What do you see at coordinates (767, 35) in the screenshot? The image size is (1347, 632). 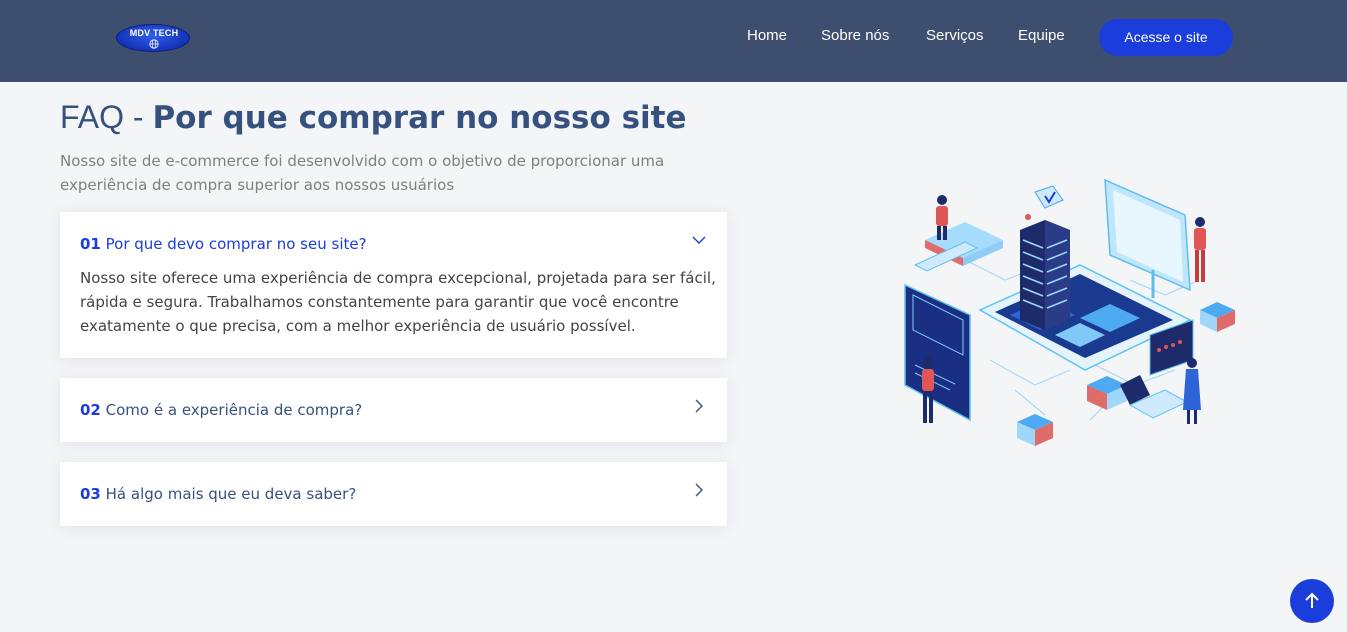 I see `nav-home: Home` at bounding box center [767, 35].